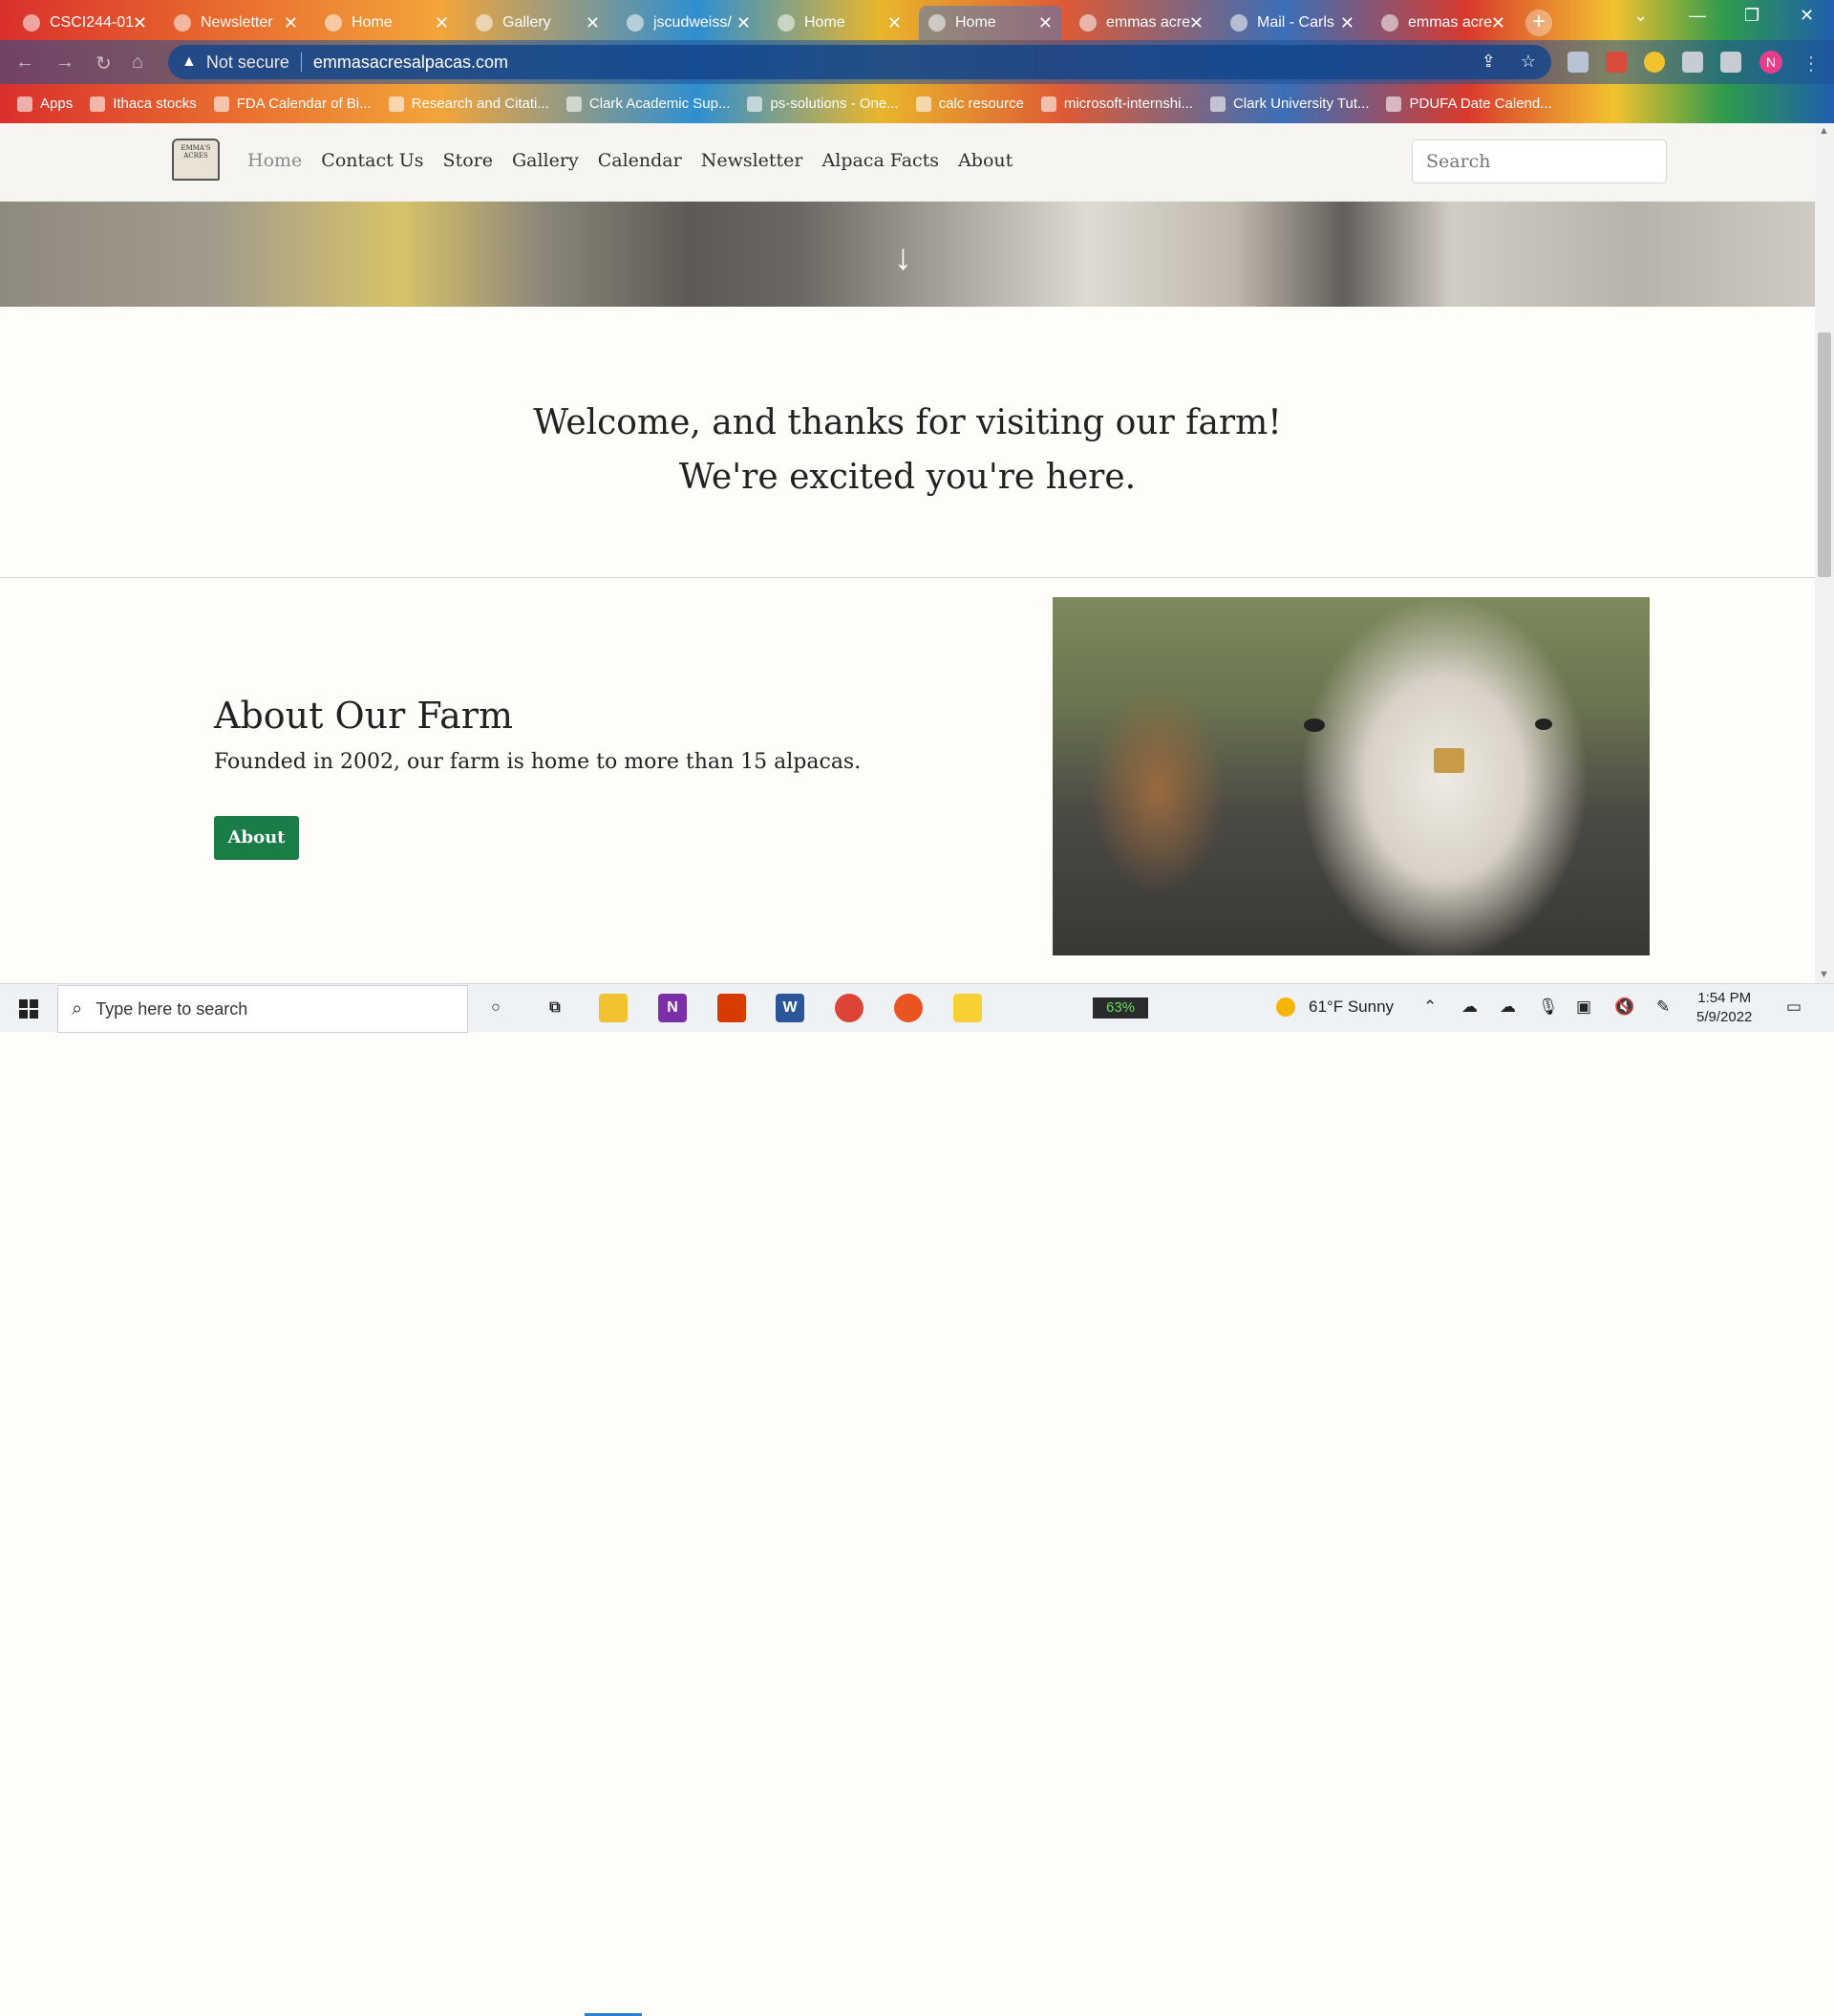 The width and height of the screenshot is (1834, 2016). Describe the element at coordinates (1624, 1007) in the screenshot. I see `volume-muted-icon: 🔇` at that location.